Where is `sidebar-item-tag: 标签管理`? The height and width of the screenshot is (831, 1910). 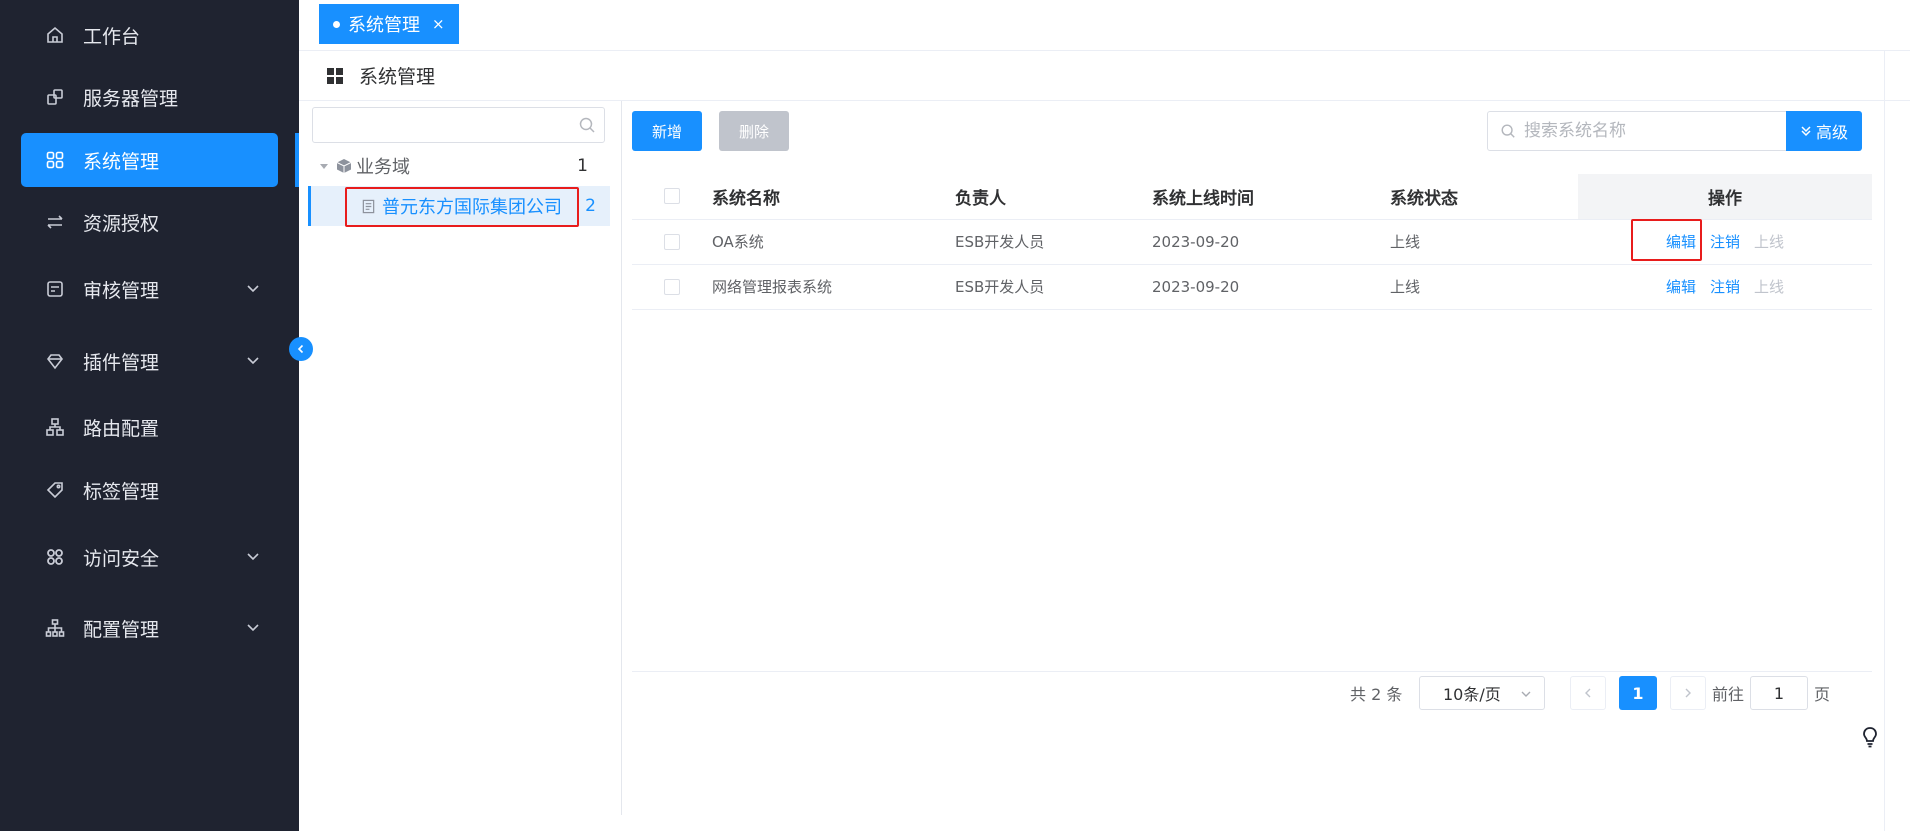
sidebar-item-tag: 标签管理 is located at coordinates (149, 490).